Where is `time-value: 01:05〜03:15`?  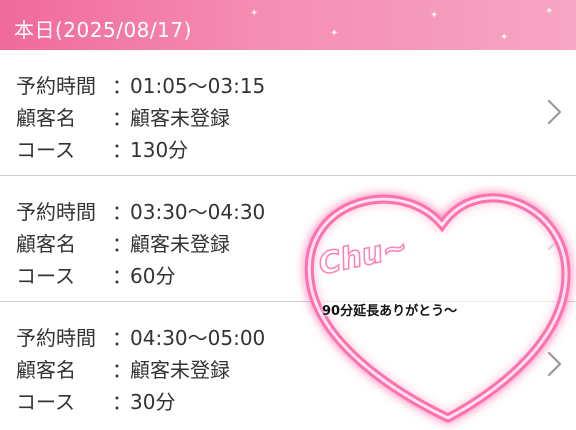 time-value: 01:05〜03:15 is located at coordinates (198, 86).